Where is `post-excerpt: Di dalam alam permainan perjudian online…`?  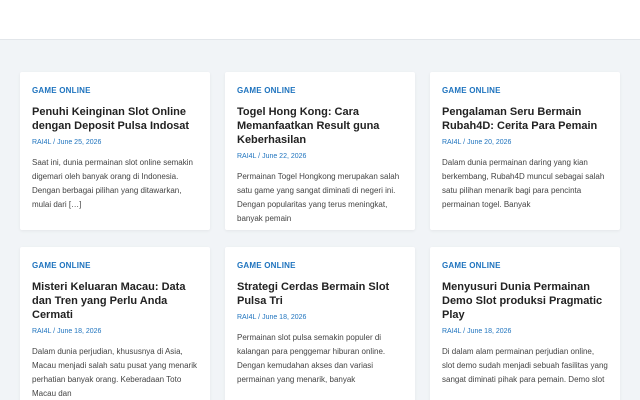
post-excerpt: Di dalam alam permainan perjudian online… is located at coordinates (525, 365).